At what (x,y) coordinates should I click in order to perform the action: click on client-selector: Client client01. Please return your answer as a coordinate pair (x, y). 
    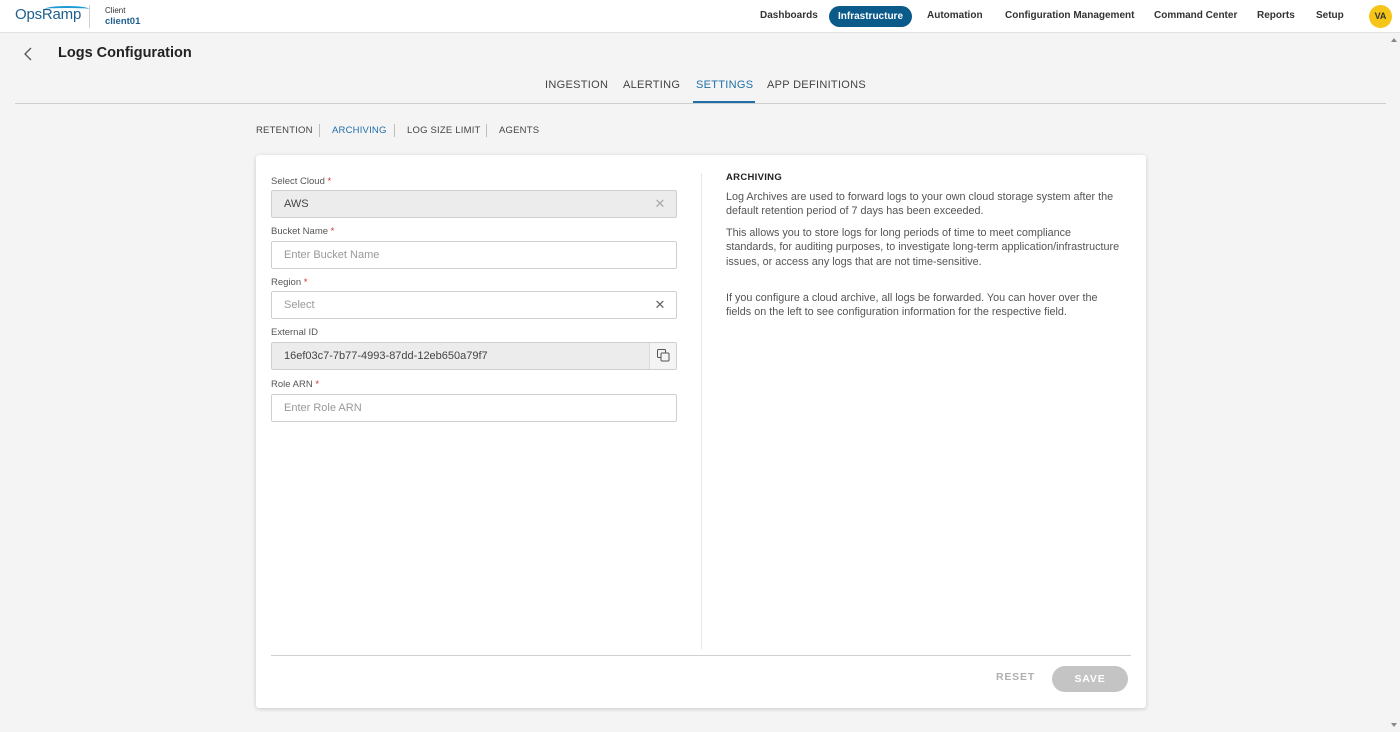
    Looking at the image, I should click on (122, 16).